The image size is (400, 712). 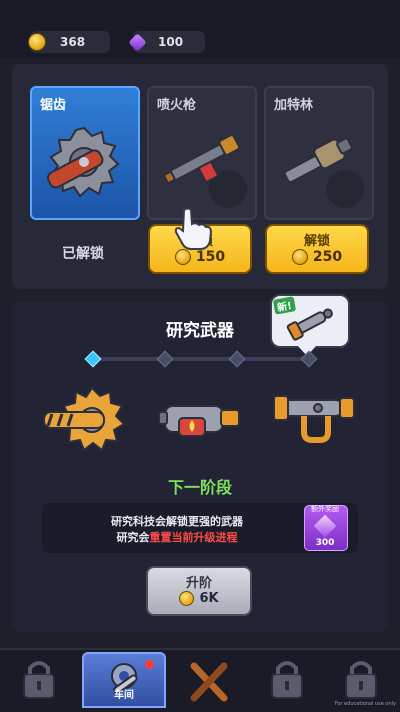 I want to click on weapon-card-gatling: 加特林, so click(x=319, y=153).